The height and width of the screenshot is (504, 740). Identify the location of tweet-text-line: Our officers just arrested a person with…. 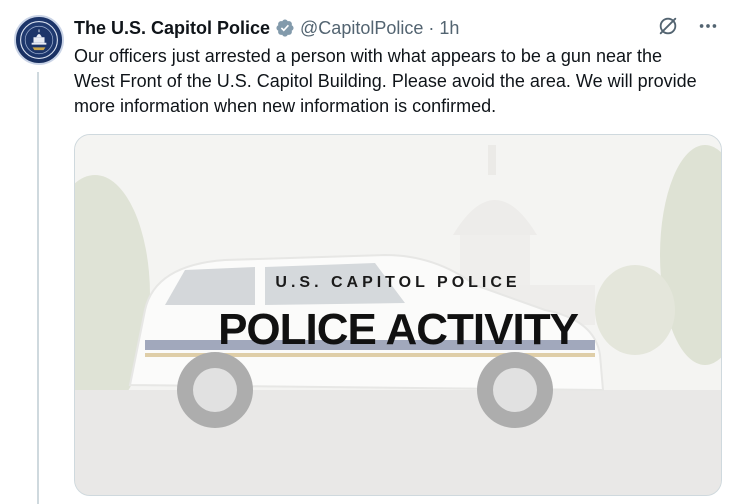
(368, 56).